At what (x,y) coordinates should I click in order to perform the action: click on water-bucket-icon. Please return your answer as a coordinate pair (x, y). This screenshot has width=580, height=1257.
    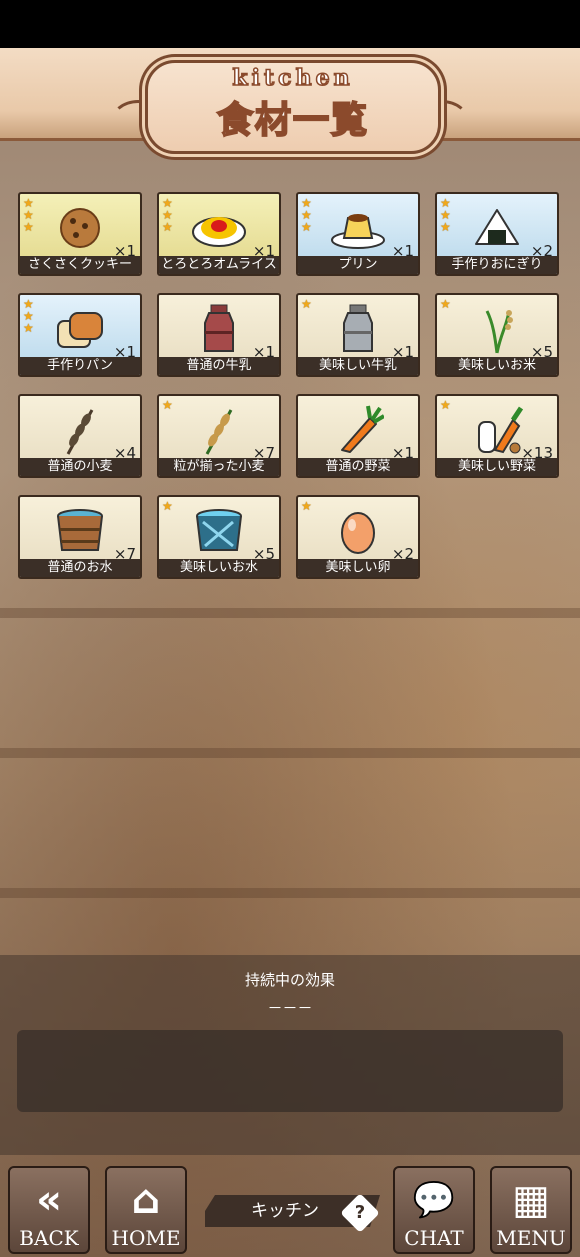
    Looking at the image, I should click on (80, 531).